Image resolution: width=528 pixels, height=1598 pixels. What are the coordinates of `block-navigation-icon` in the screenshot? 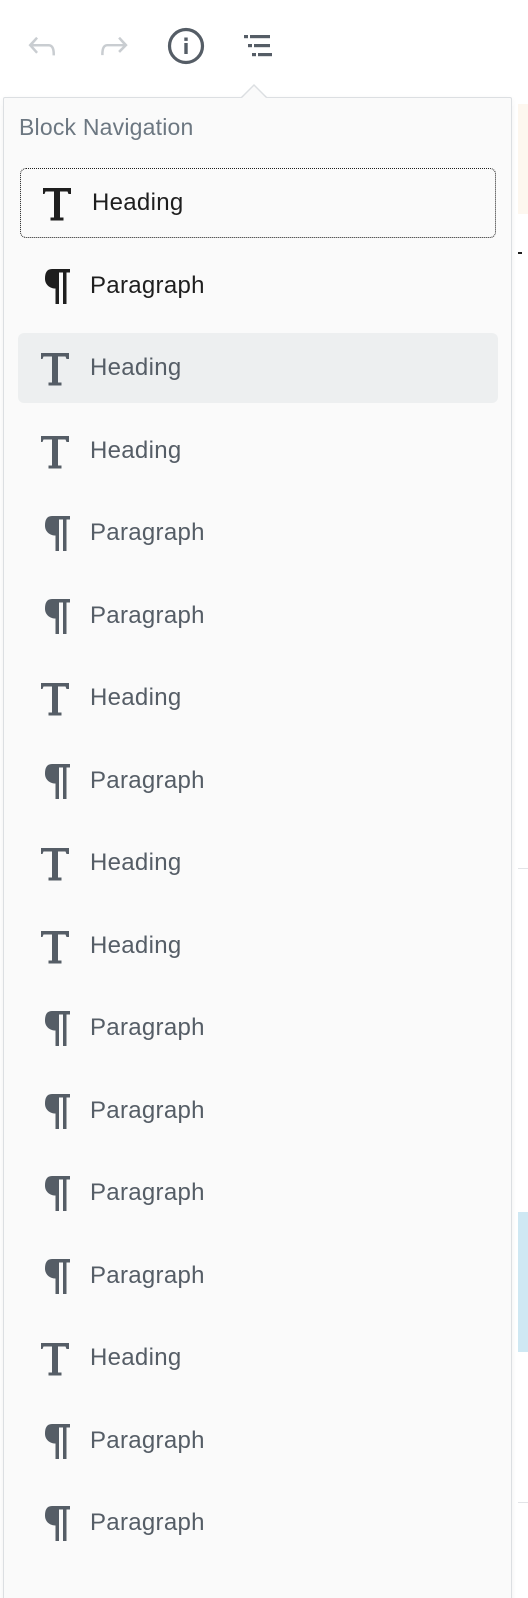 It's located at (258, 46).